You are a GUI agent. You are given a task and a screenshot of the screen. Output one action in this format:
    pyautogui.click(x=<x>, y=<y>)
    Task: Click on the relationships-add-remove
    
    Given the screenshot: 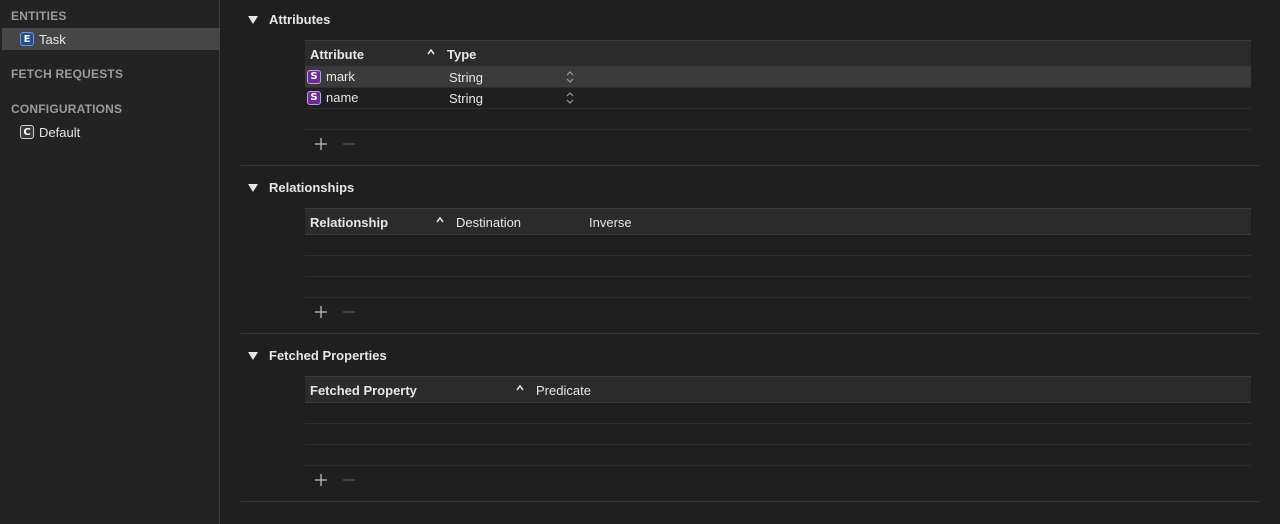 What is the action you would take?
    pyautogui.click(x=341, y=312)
    